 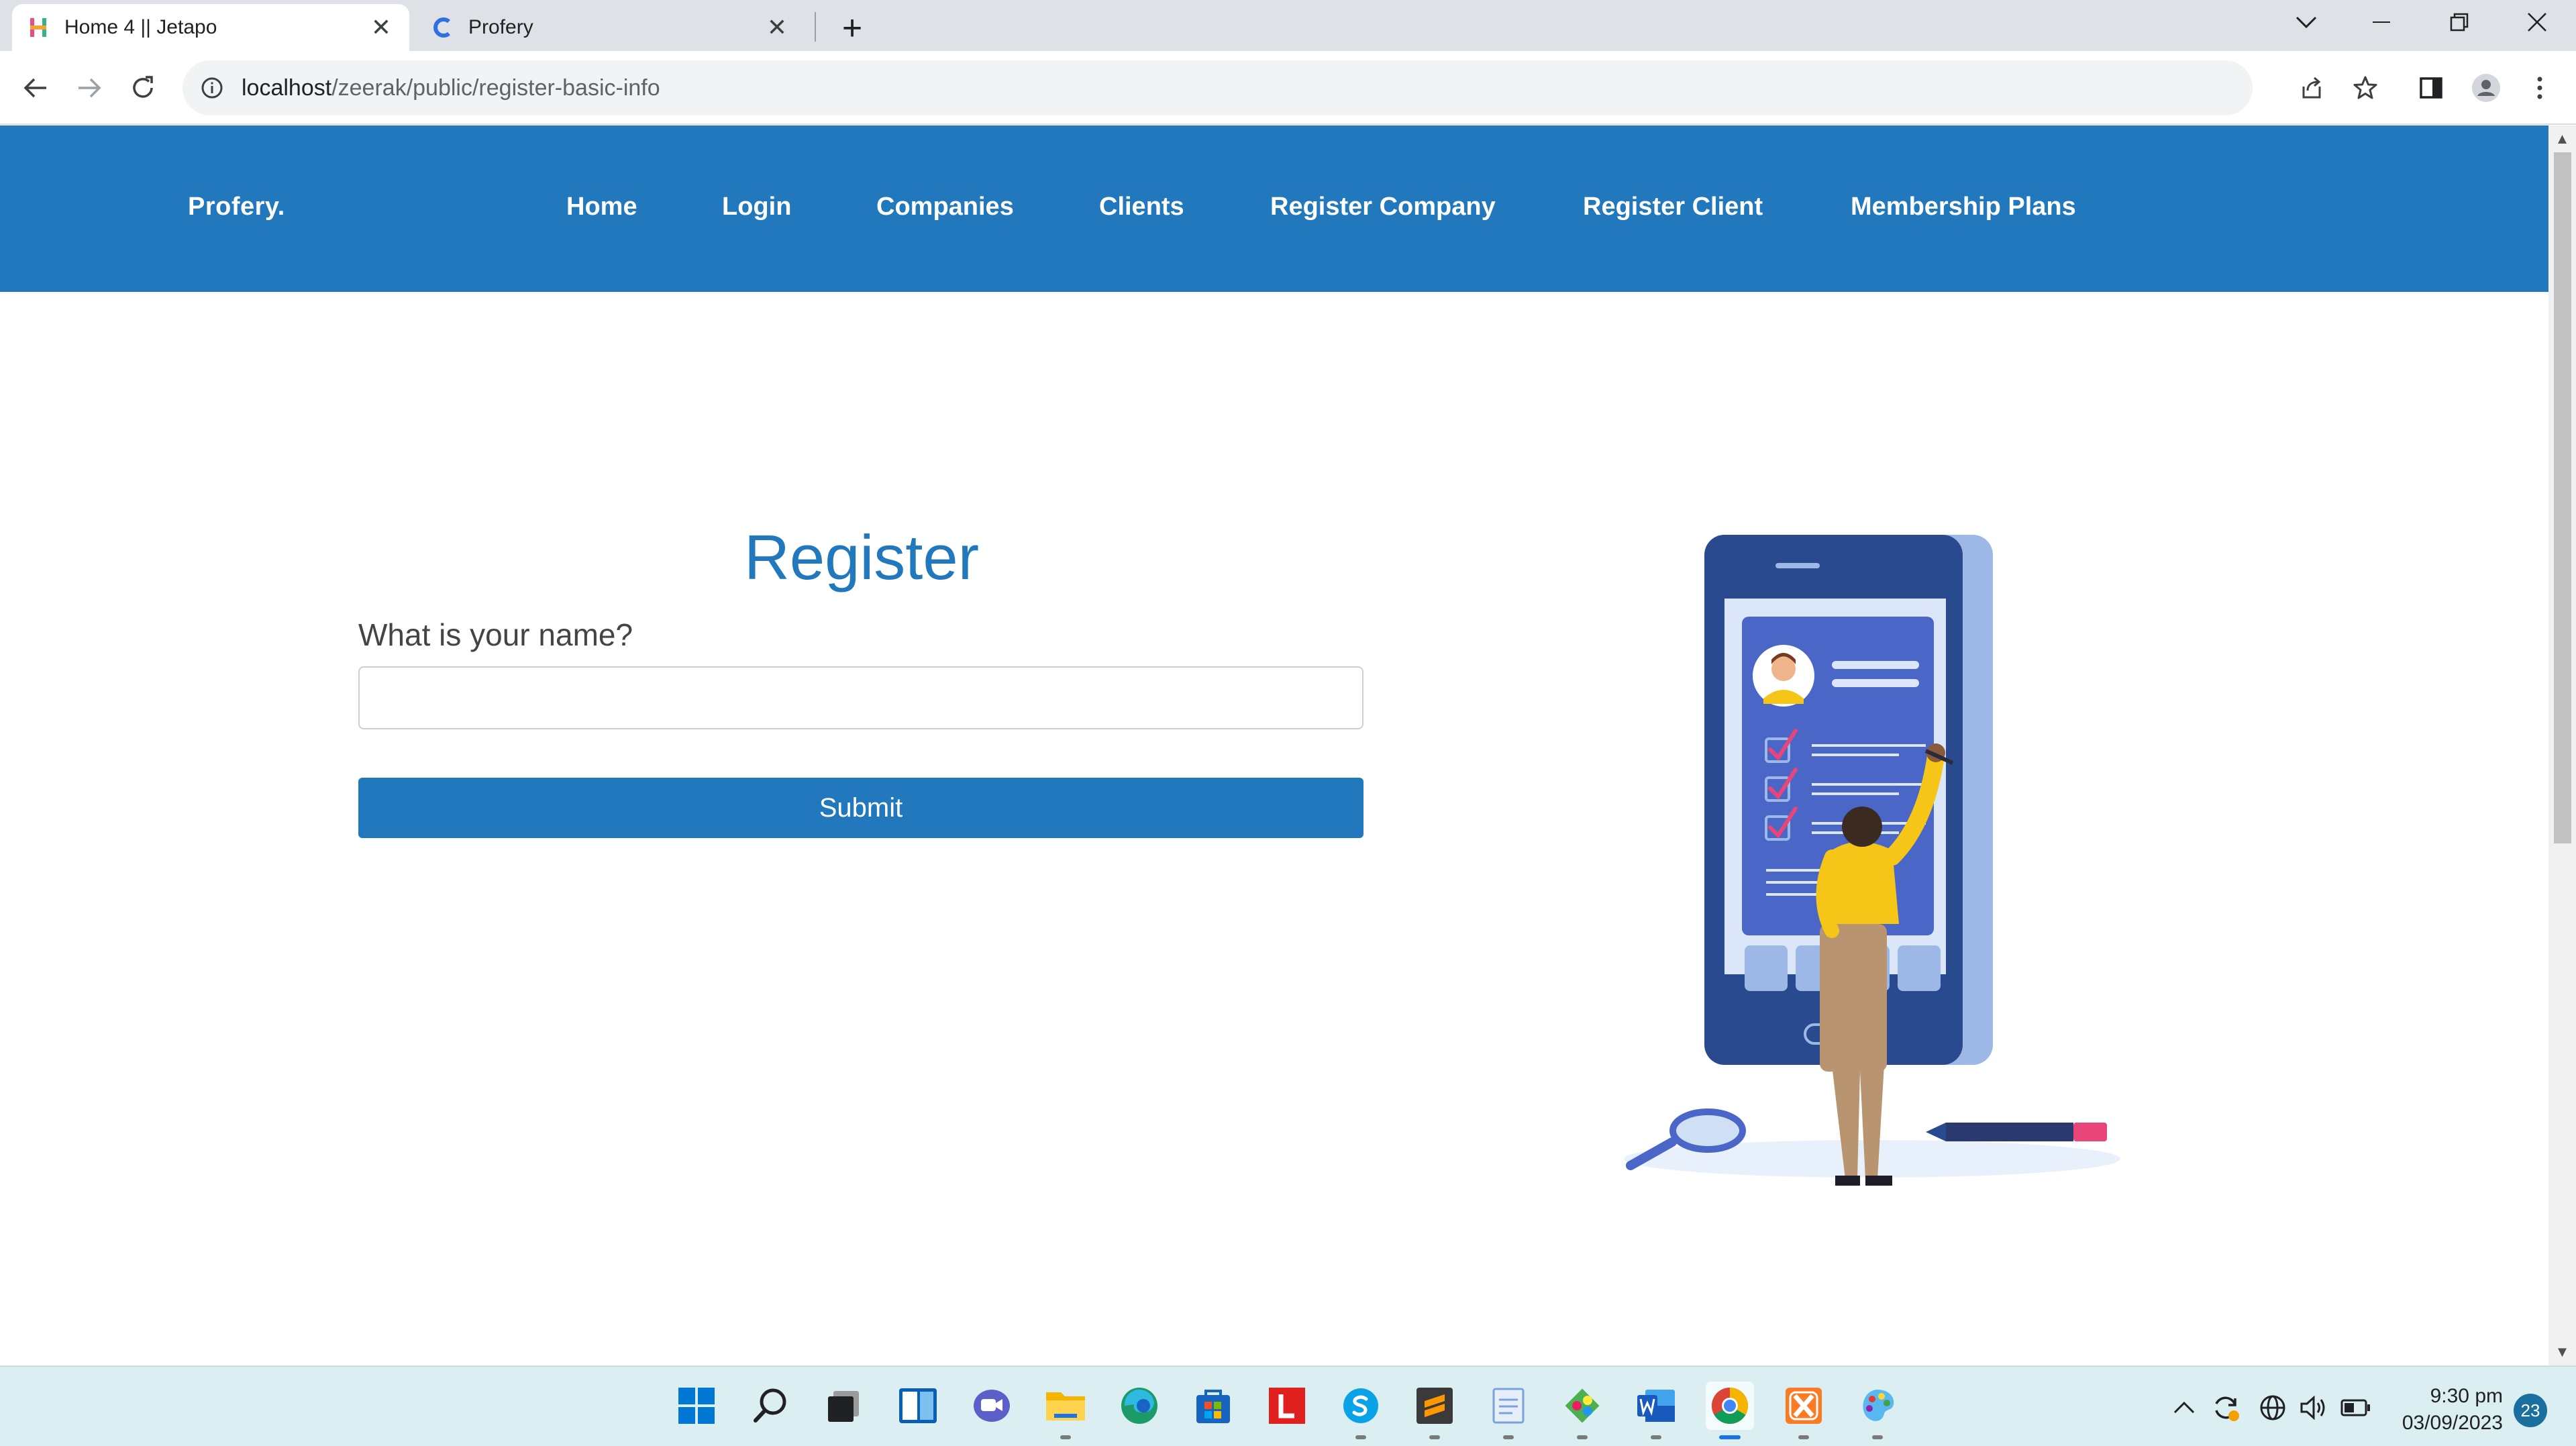 What do you see at coordinates (1862, 827) in the screenshot?
I see `person-head` at bounding box center [1862, 827].